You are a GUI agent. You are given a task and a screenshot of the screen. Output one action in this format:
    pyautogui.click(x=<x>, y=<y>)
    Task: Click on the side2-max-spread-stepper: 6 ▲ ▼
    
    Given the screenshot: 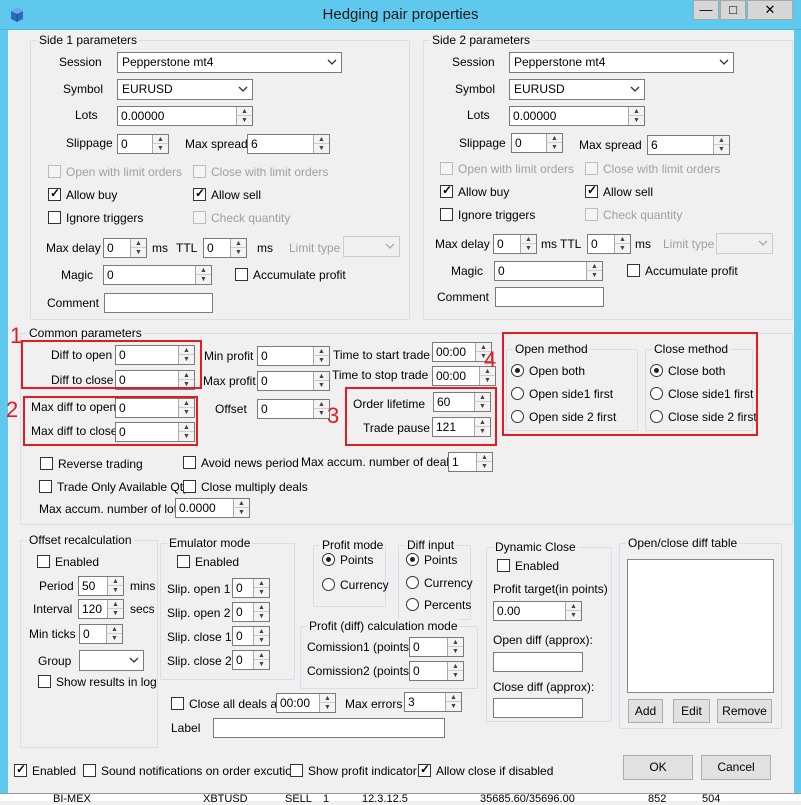 What is the action you would take?
    pyautogui.click(x=688, y=145)
    